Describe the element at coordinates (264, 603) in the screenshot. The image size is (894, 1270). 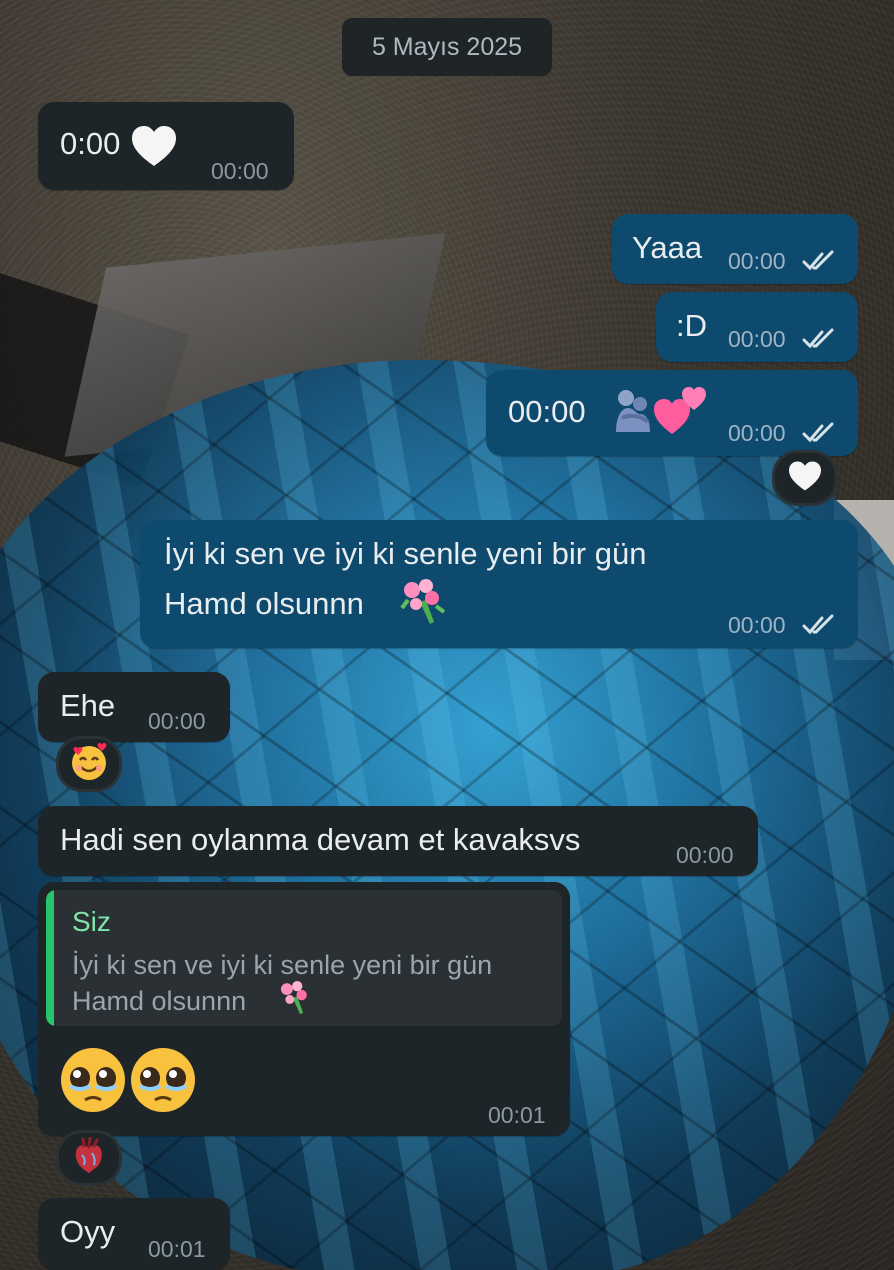
I see `message-text-line-2: Hamd olsunnn` at that location.